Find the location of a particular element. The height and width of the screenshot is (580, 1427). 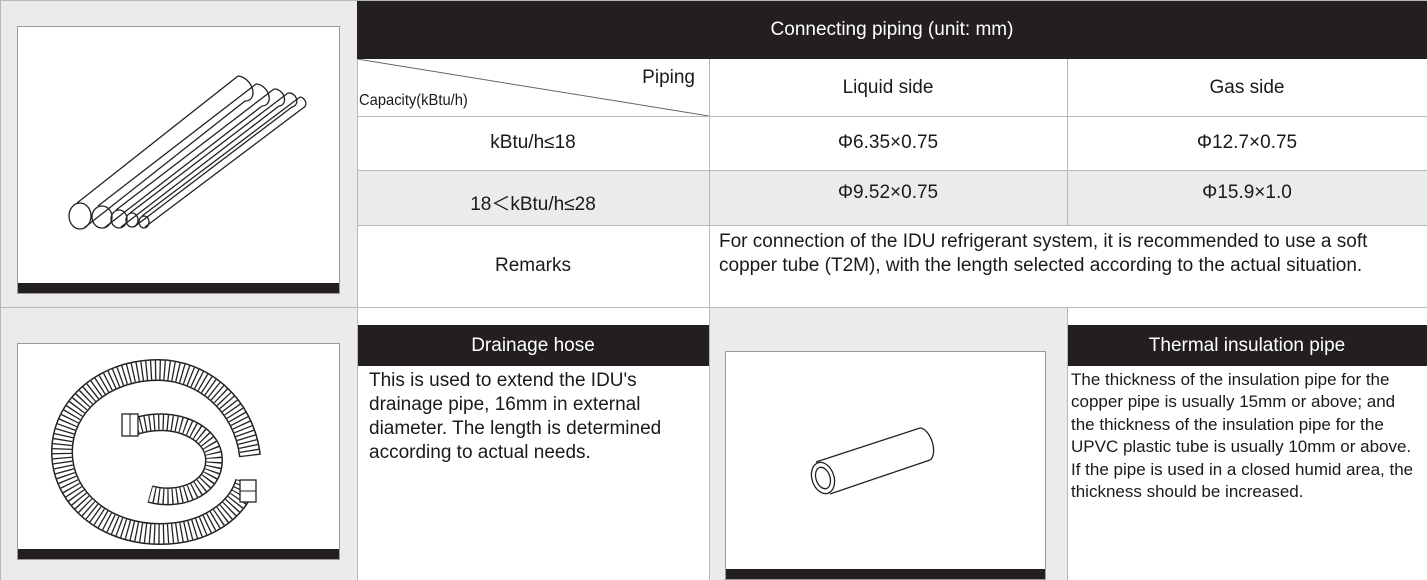

insulation-pipe-illustration-cell is located at coordinates (888, 443).